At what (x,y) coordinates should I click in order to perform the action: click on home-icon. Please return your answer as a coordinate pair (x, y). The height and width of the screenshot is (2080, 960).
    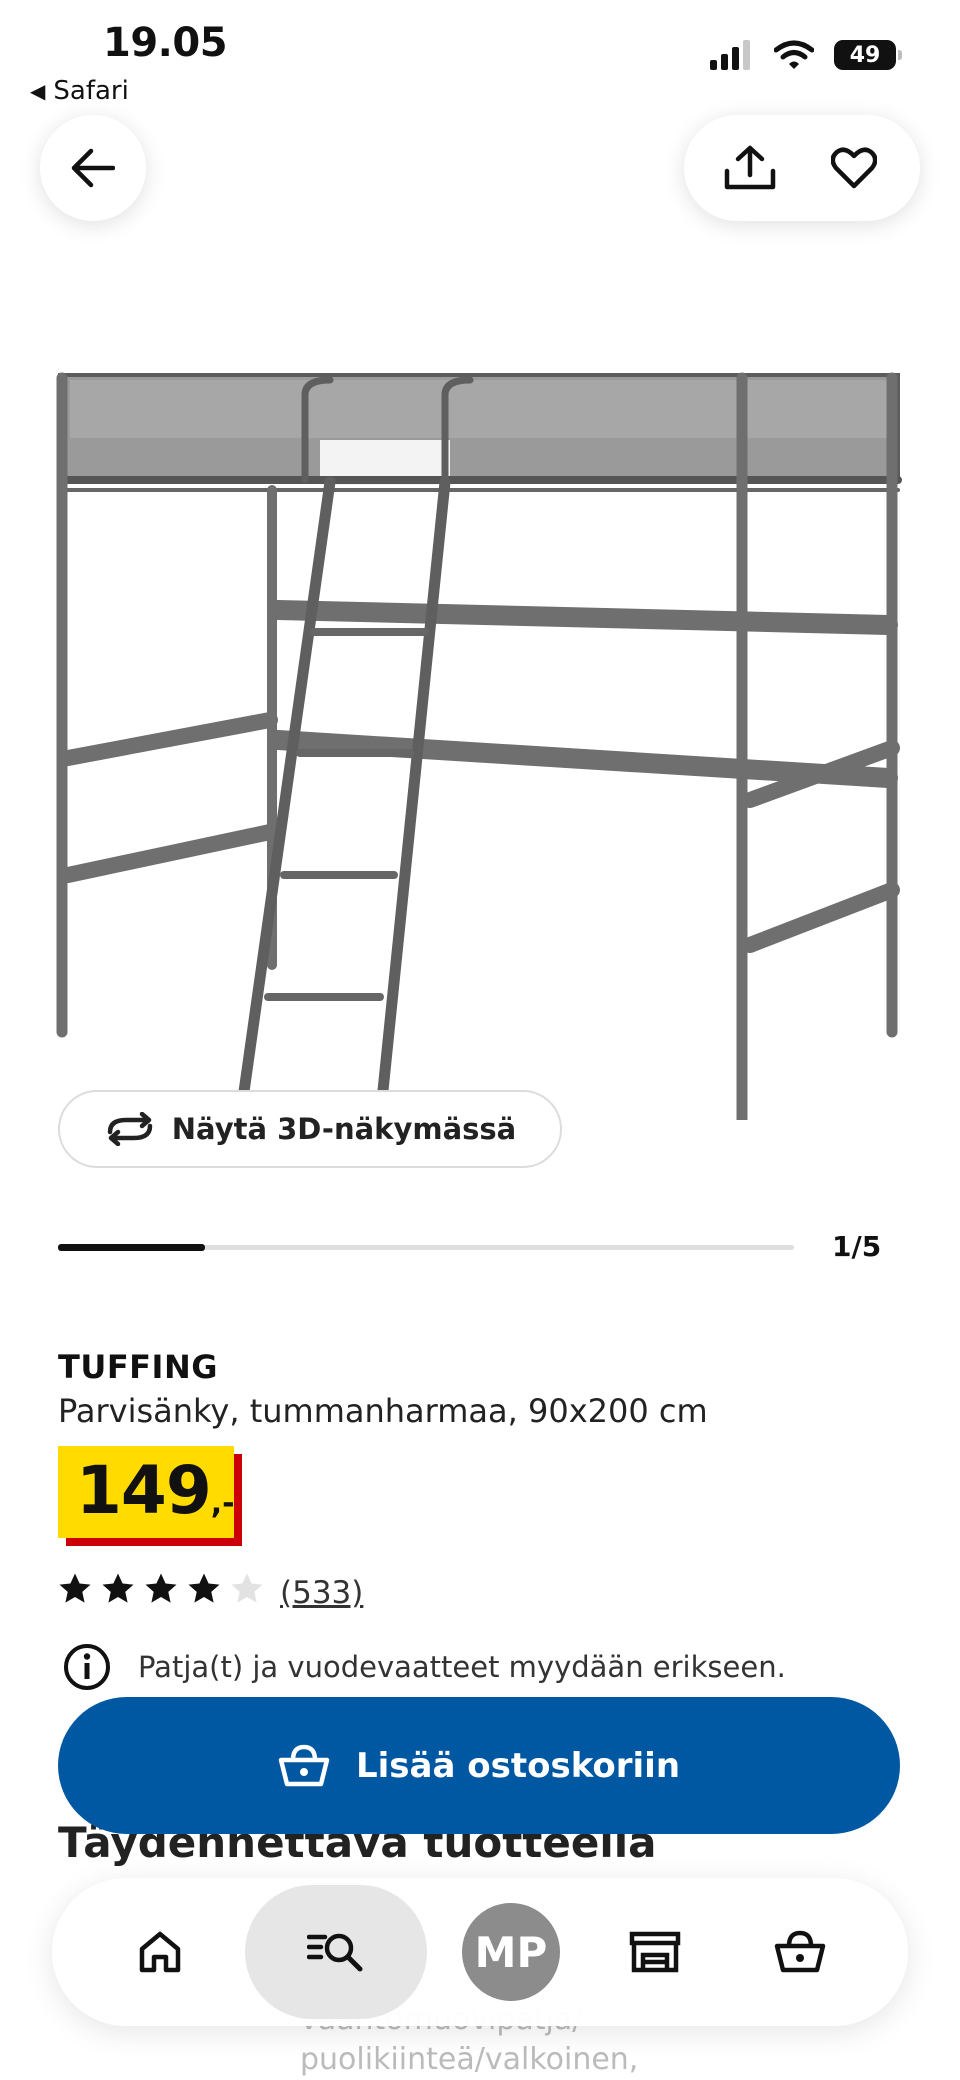
    Looking at the image, I should click on (160, 1952).